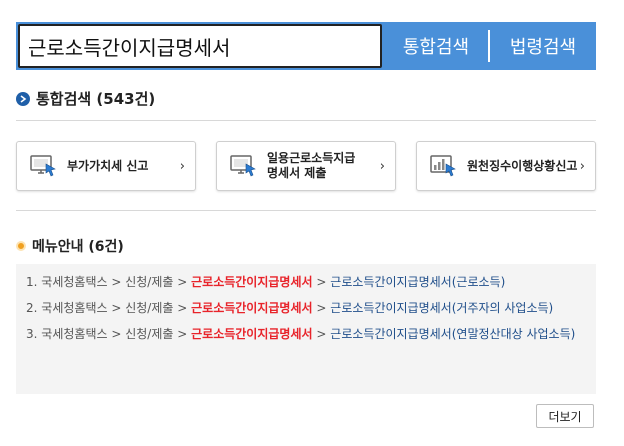 Image resolution: width=624 pixels, height=446 pixels. I want to click on shortcut-withholding-report: 원천징수이행상황신고 ›, so click(506, 166).